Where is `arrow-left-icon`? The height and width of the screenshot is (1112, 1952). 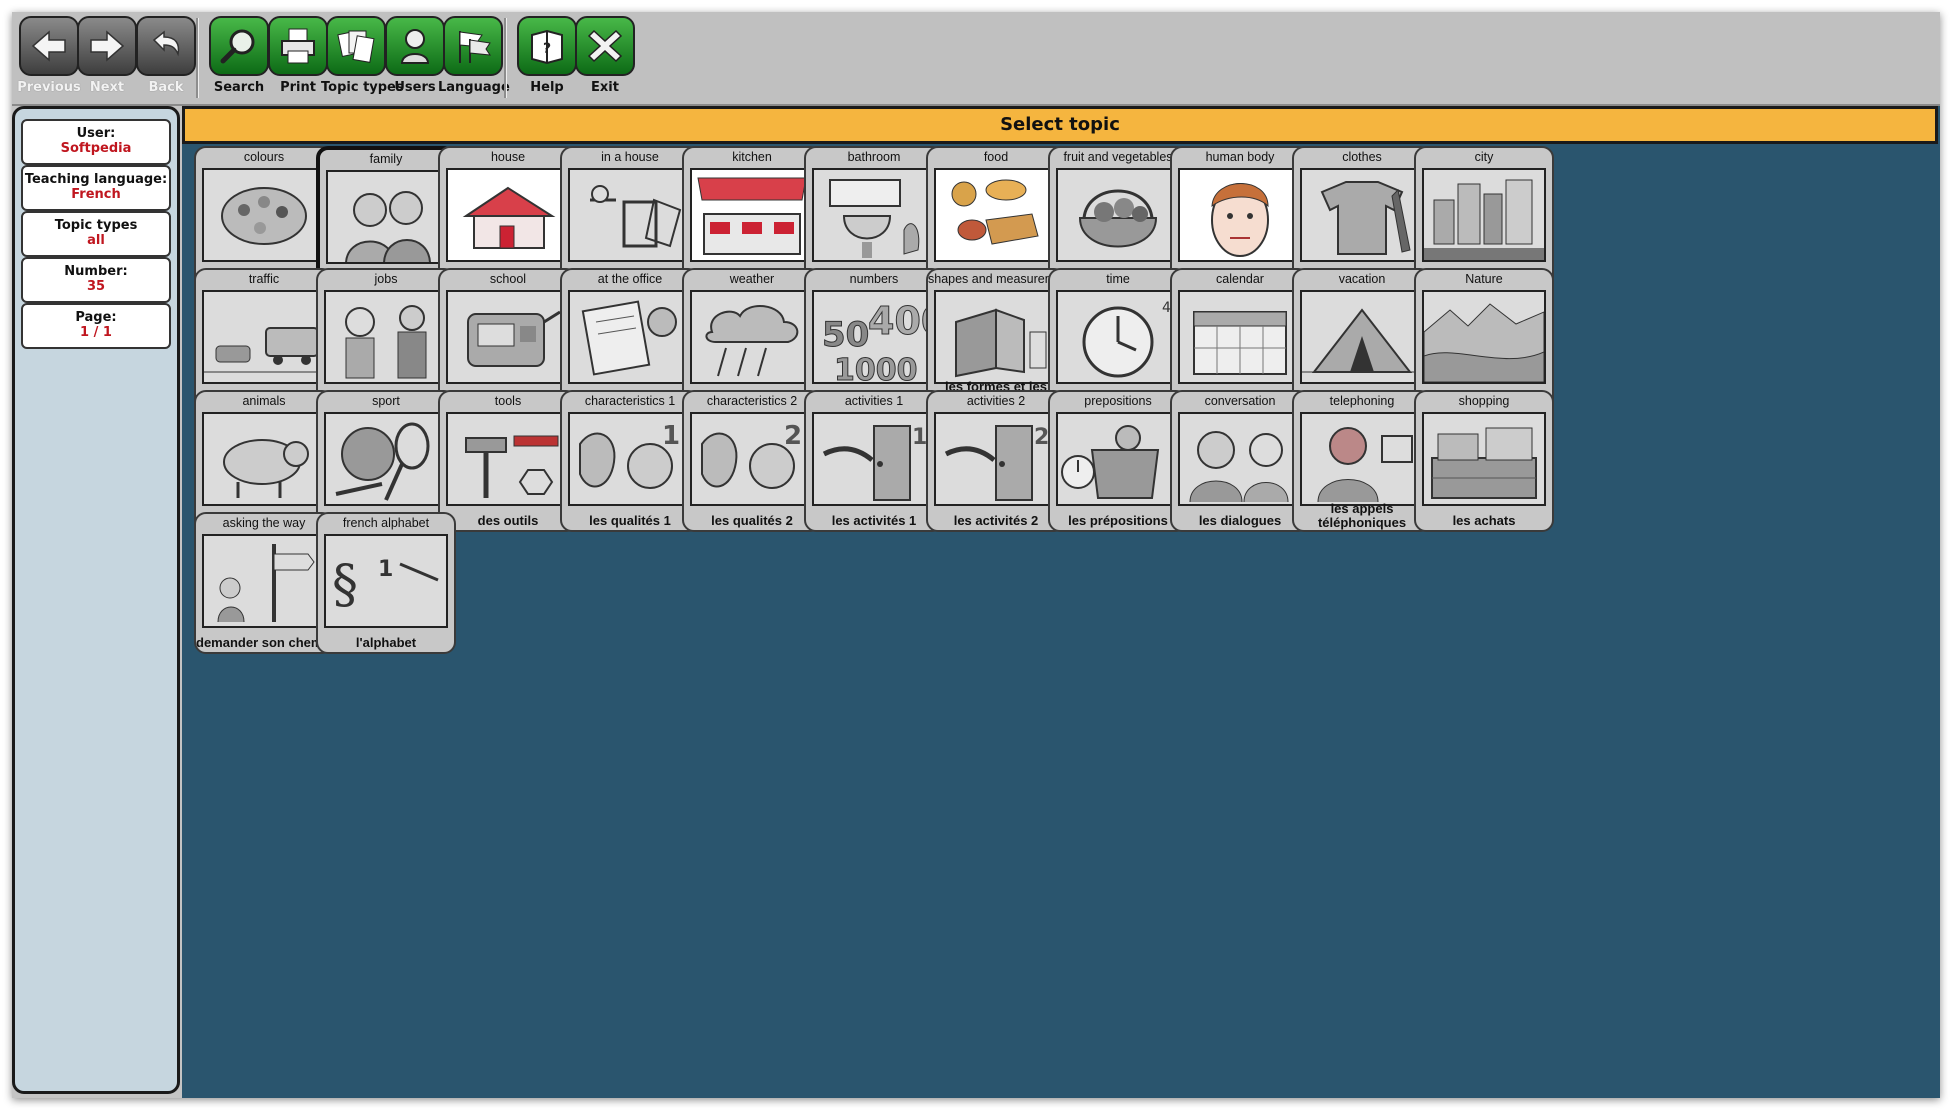 arrow-left-icon is located at coordinates (49, 46).